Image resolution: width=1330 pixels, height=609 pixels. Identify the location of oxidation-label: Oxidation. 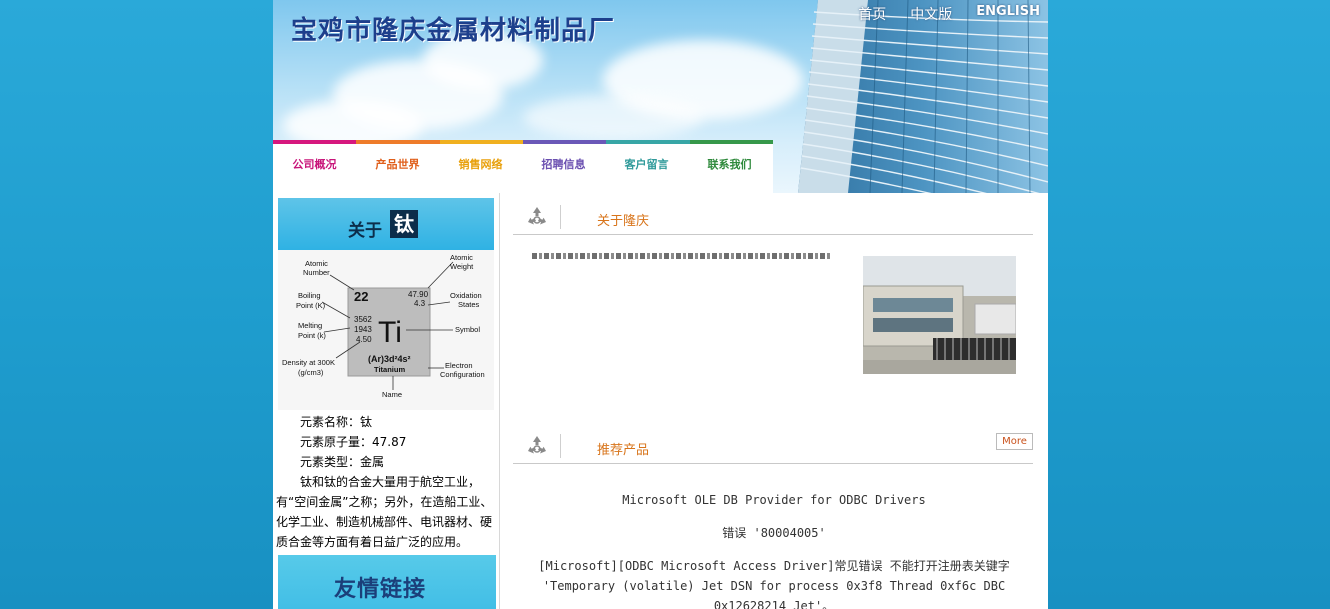
(466, 295).